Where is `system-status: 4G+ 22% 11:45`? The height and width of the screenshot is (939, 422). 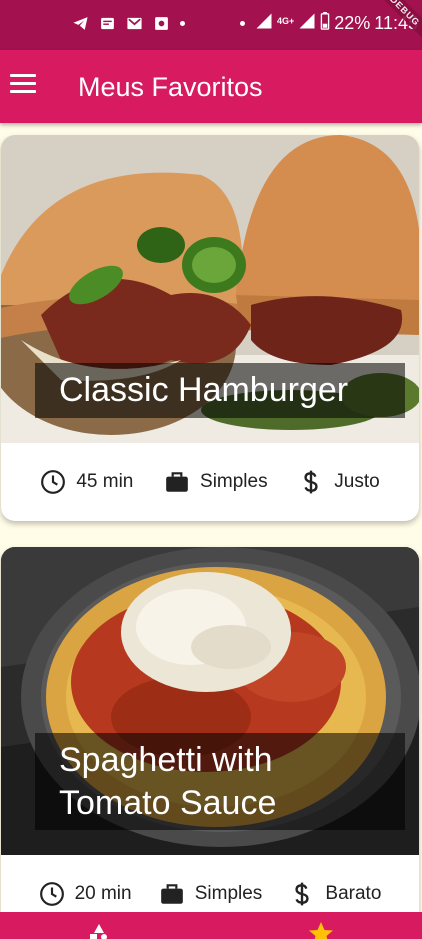
system-status: 4G+ 22% 11:45 is located at coordinates (328, 23).